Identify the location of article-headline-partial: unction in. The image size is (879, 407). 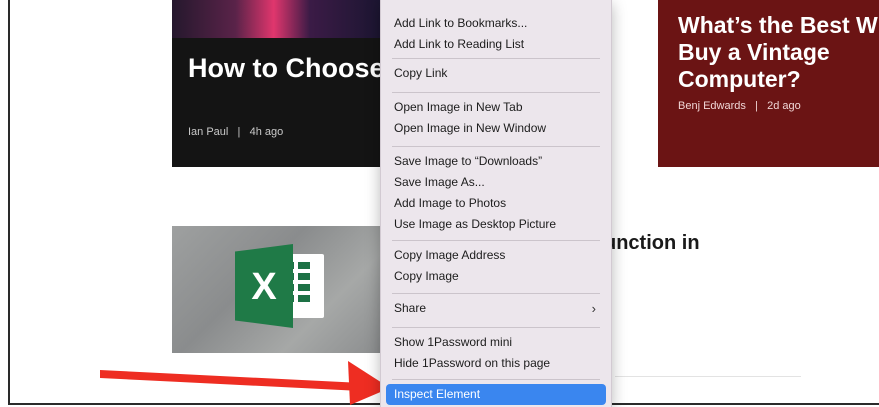
(652, 243).